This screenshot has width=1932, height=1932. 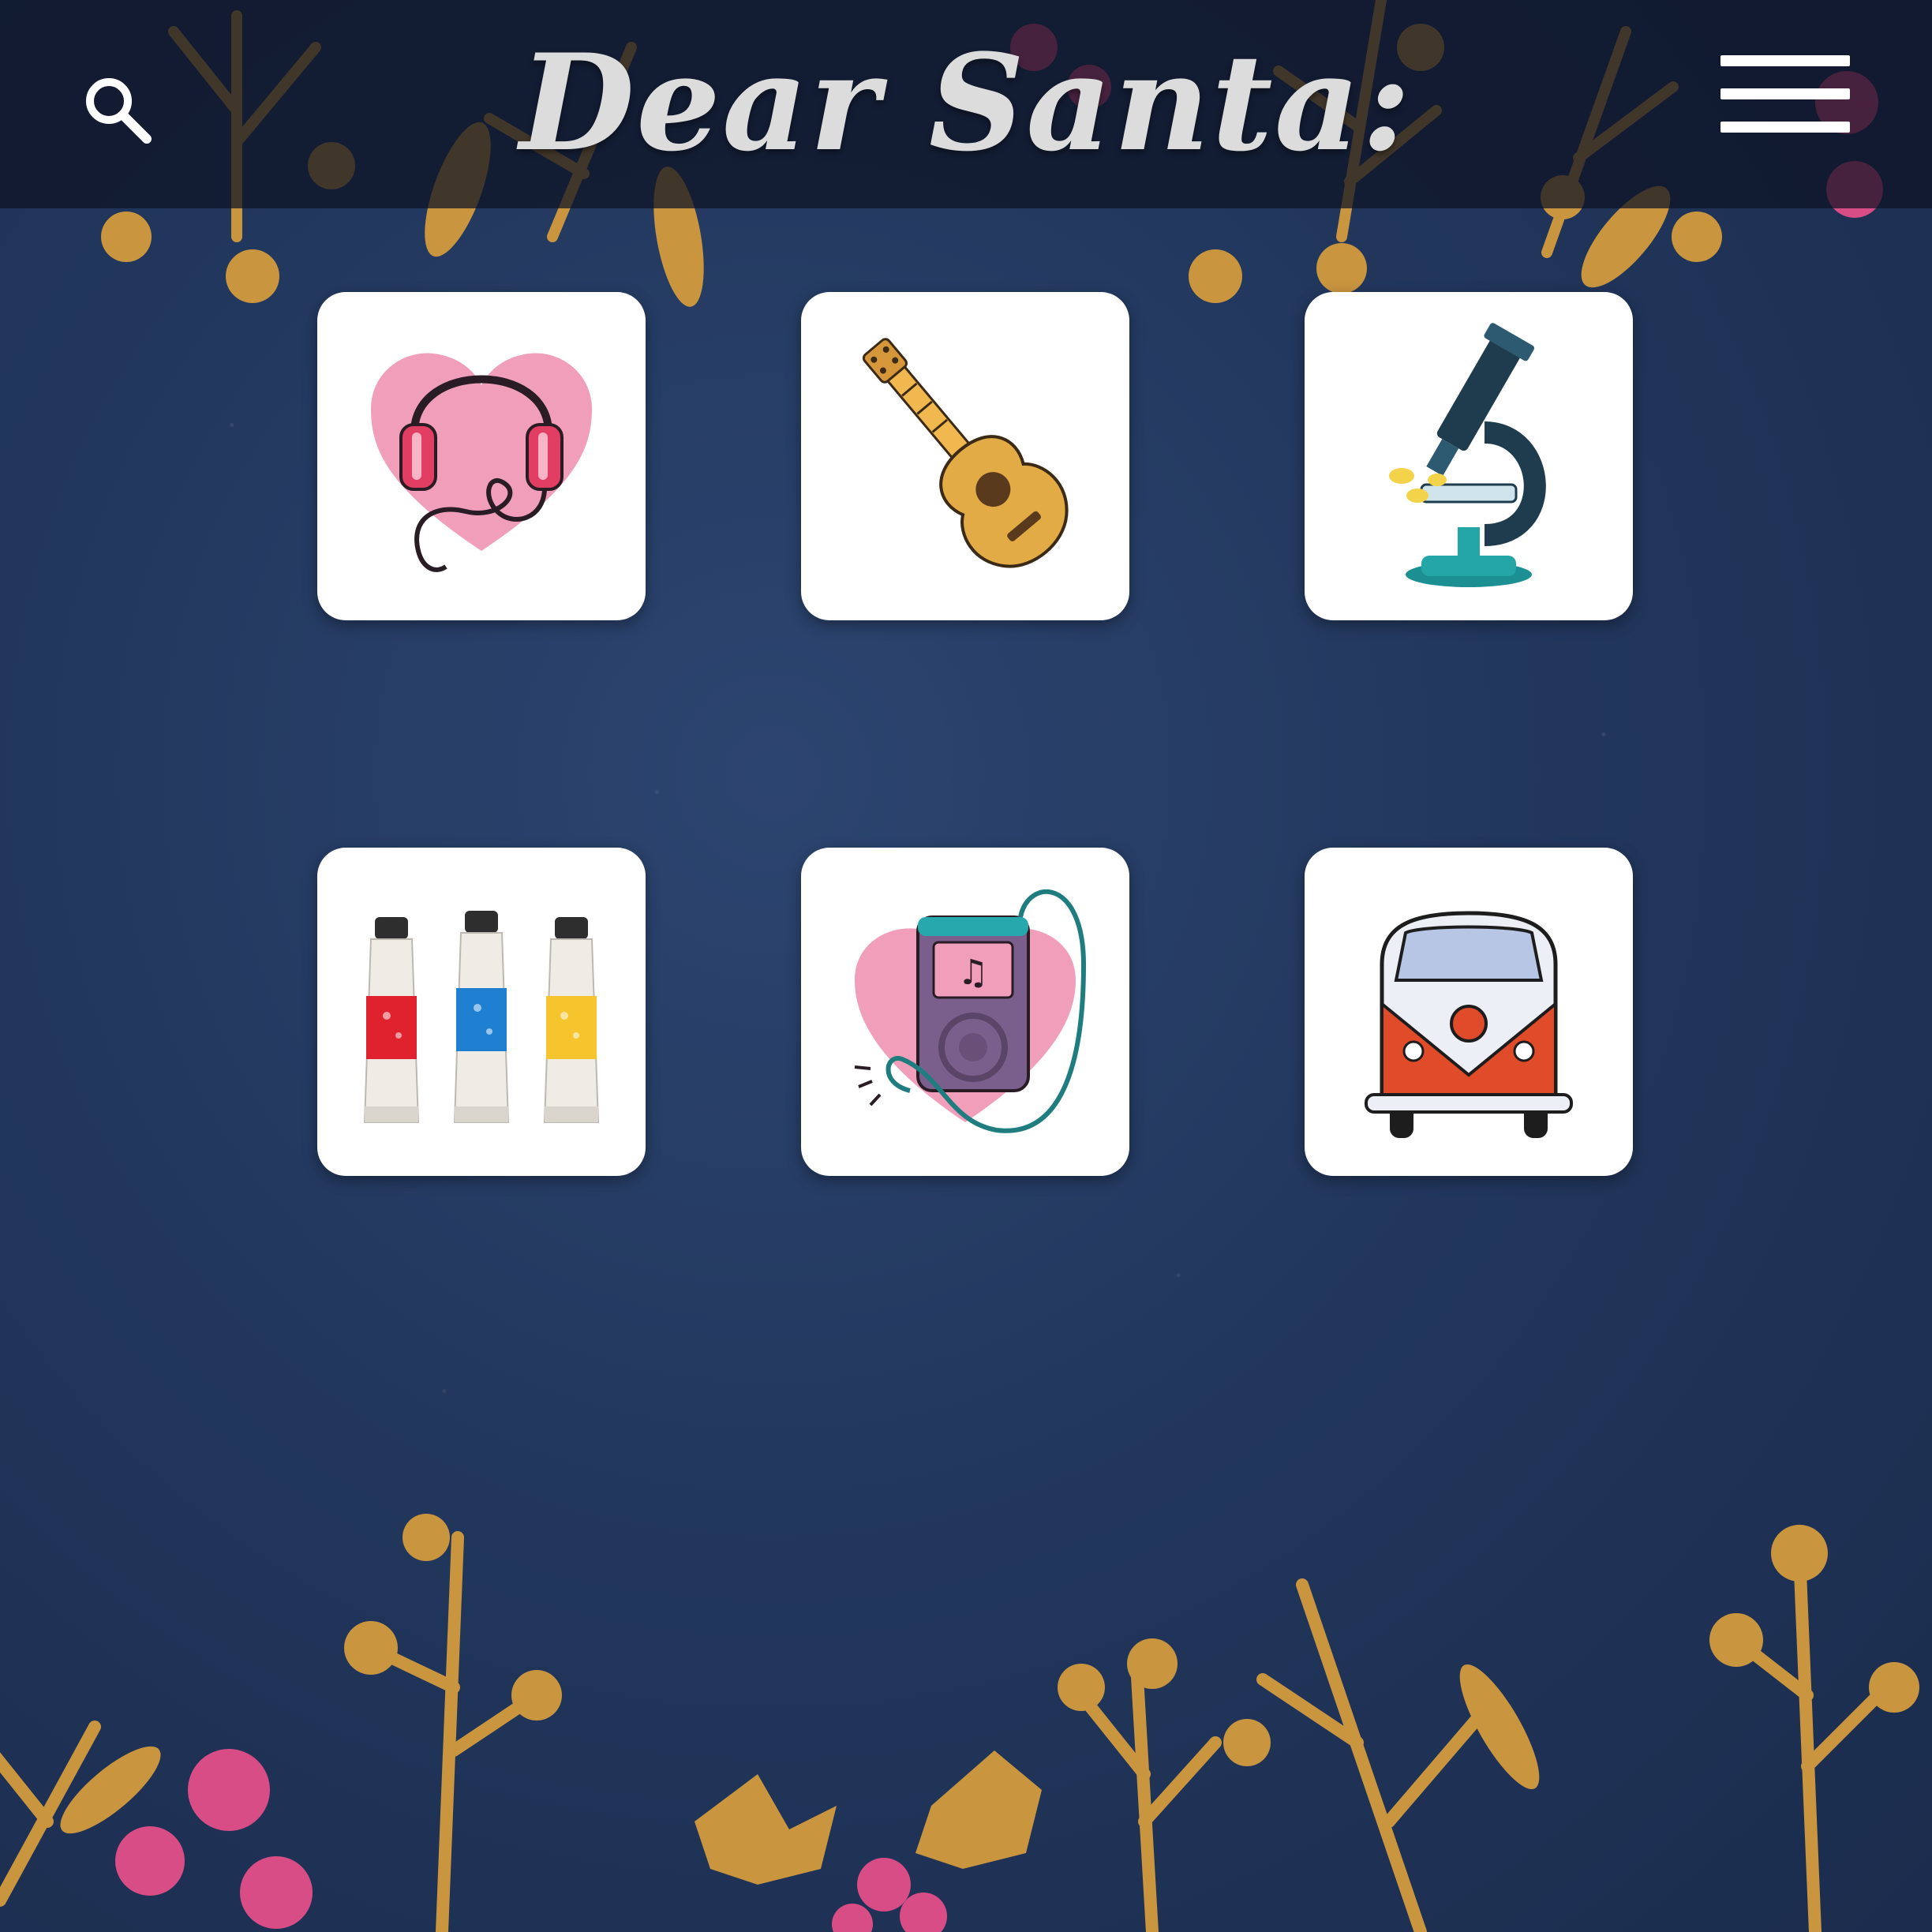 I want to click on gift-tile-paints, so click(x=481, y=1012).